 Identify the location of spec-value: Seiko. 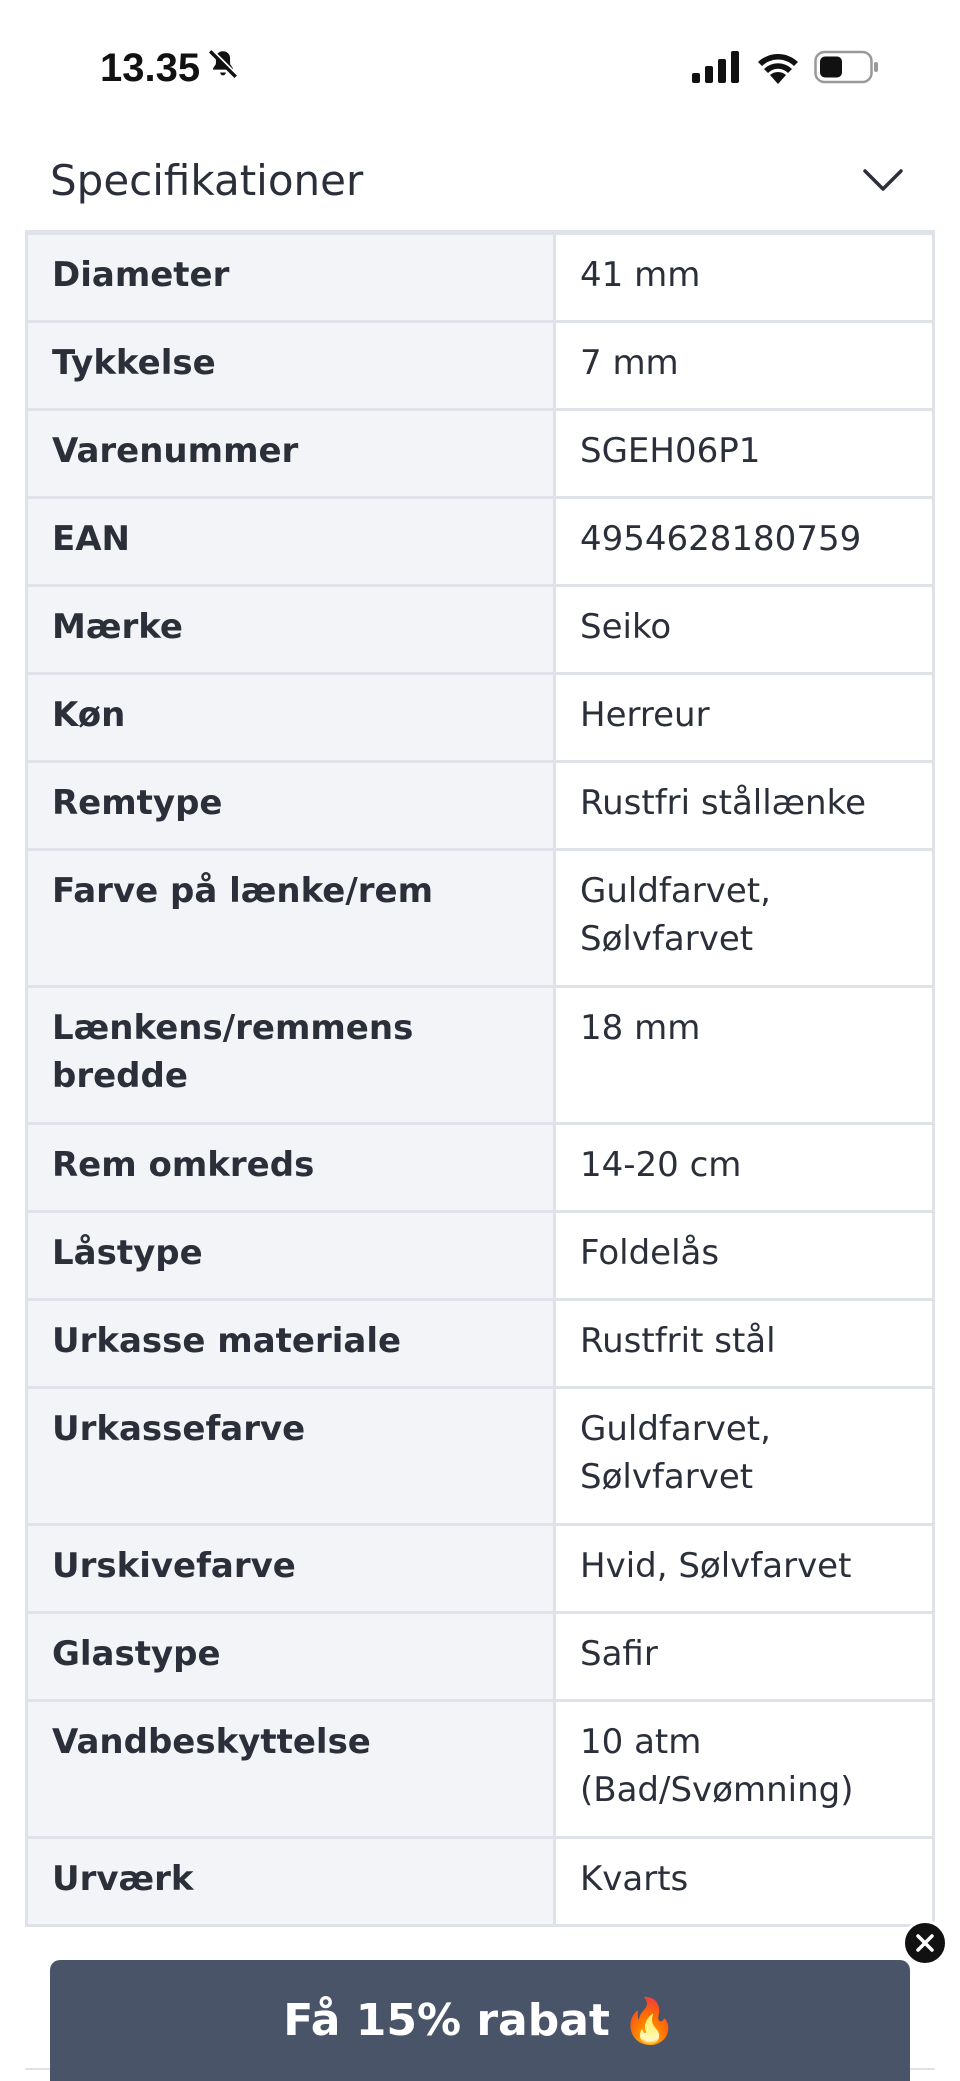
(744, 629).